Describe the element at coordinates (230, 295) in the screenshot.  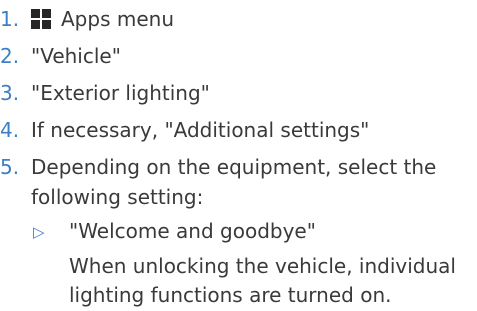
I see `note-line-2: lighting functions are turned on.` at that location.